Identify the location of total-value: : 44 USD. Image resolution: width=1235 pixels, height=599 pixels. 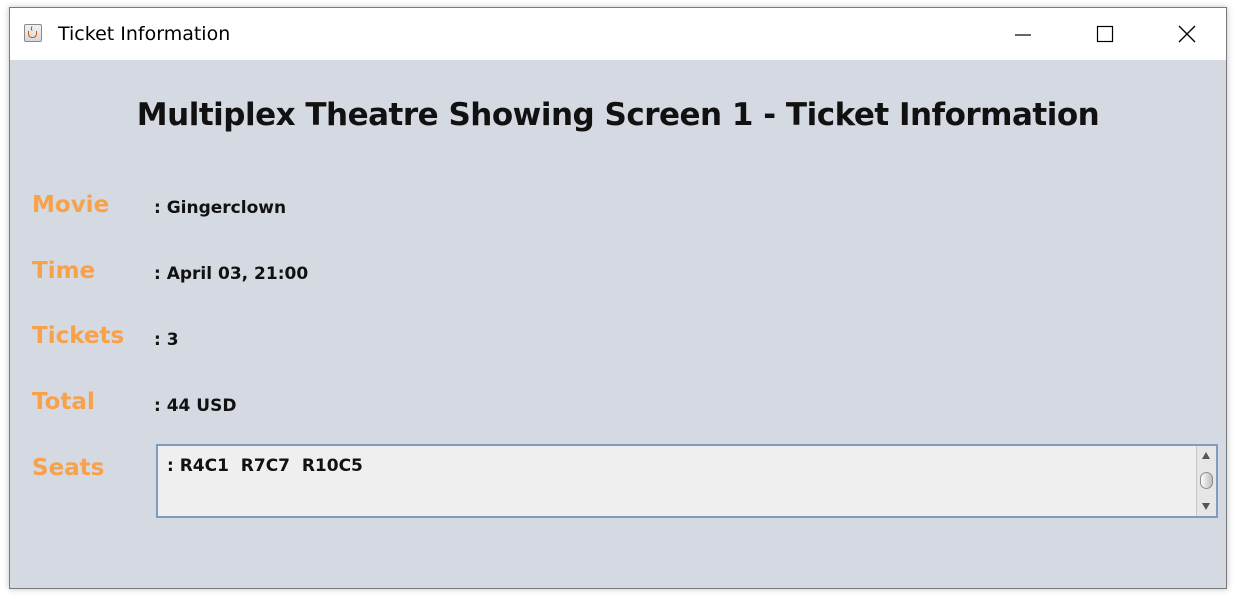
(195, 406).